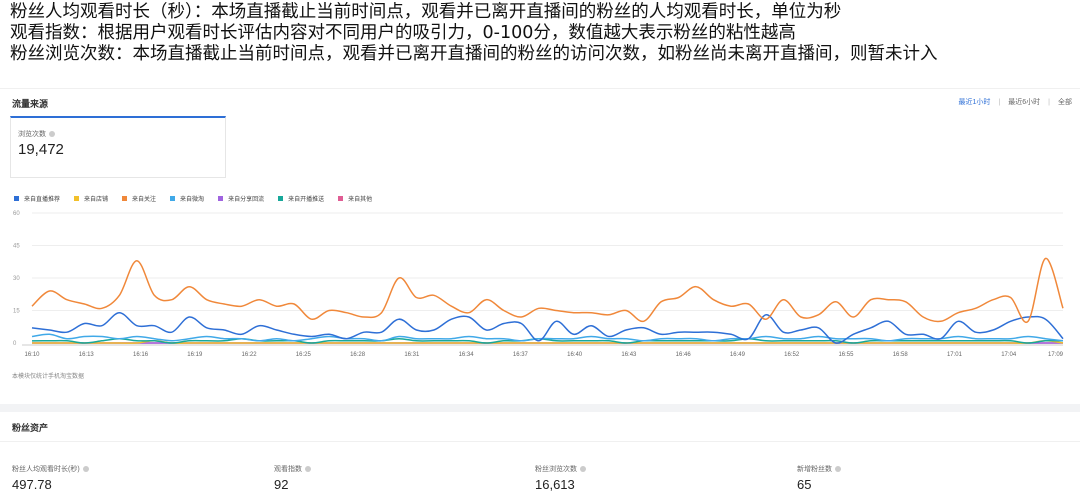 This screenshot has width=1080, height=498. What do you see at coordinates (521, 355) in the screenshot?
I see `x-tick-label: 16:37` at bounding box center [521, 355].